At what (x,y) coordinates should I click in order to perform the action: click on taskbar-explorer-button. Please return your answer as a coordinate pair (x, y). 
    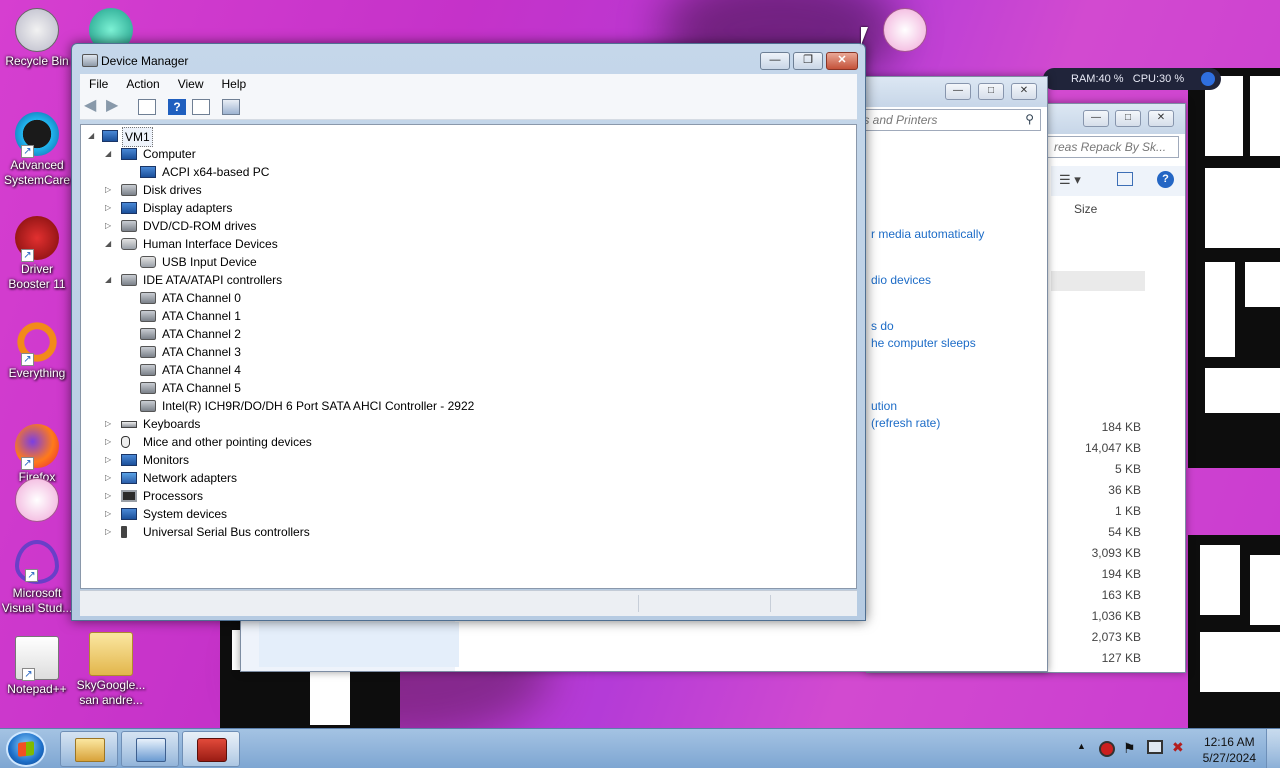
    Looking at the image, I should click on (89, 749).